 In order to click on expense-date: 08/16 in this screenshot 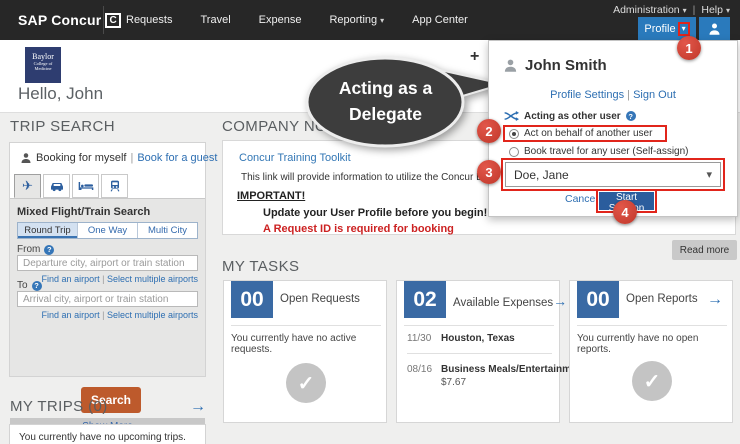, I will do `click(420, 369)`.